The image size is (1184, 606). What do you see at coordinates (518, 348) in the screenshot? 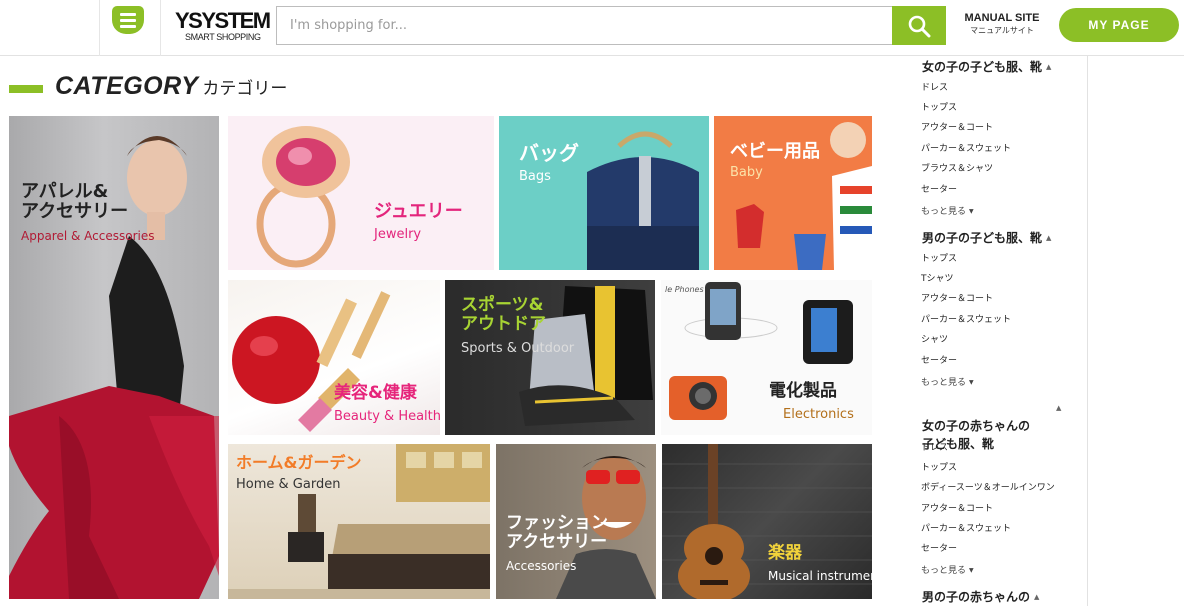
I see `tile-sports-title-en: Sports & Outdoor` at bounding box center [518, 348].